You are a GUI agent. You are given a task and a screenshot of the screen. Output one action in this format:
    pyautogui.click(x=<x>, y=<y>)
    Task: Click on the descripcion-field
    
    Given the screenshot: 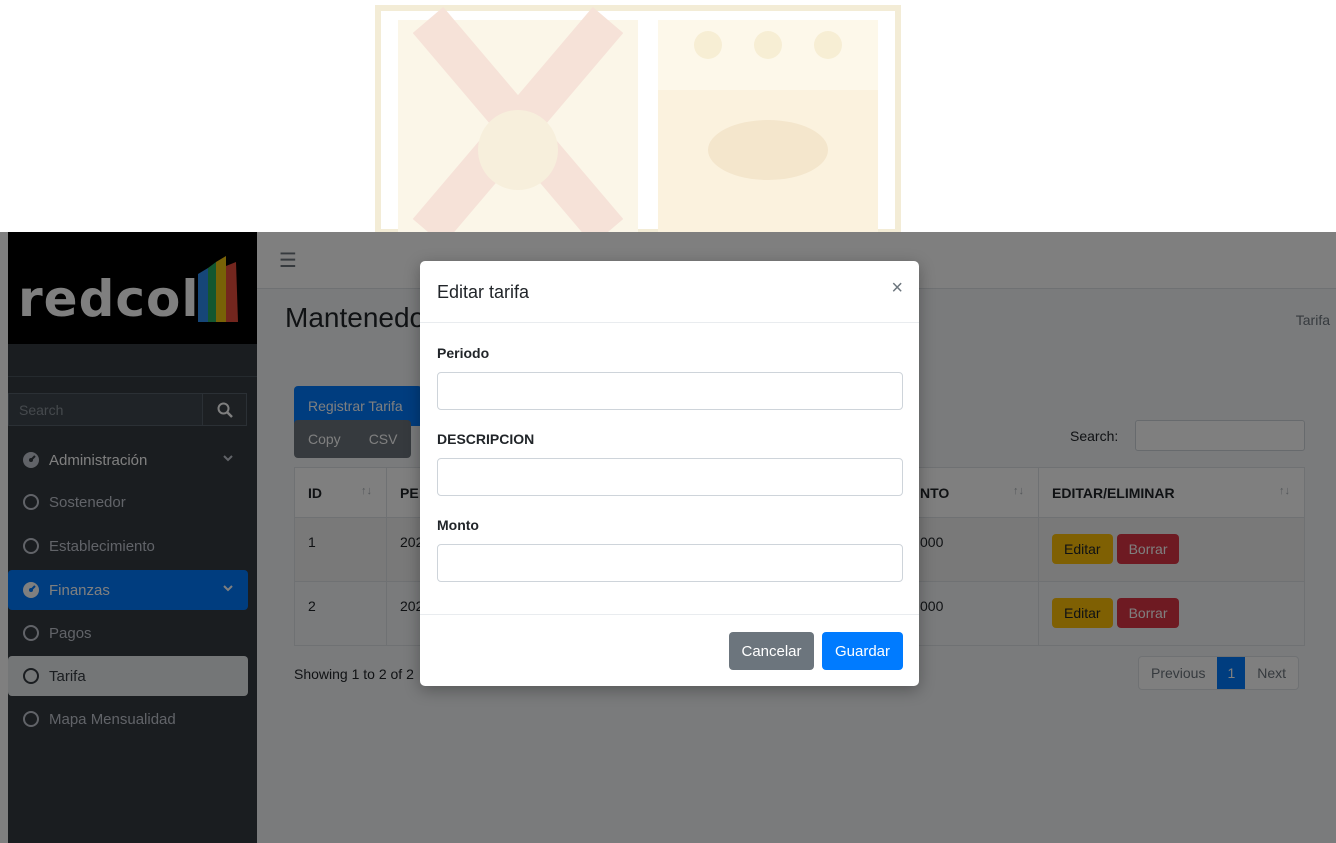 What is the action you would take?
    pyautogui.click(x=670, y=477)
    